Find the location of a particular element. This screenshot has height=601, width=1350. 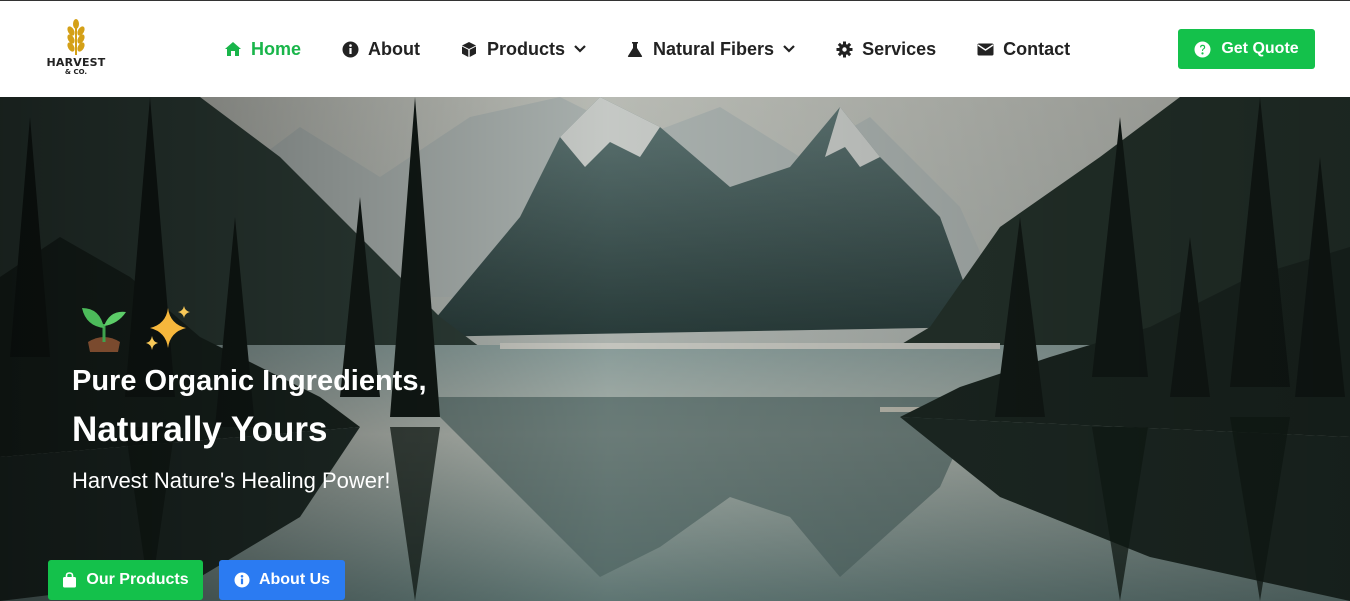

nav-contact-label: Contact is located at coordinates (1037, 48).